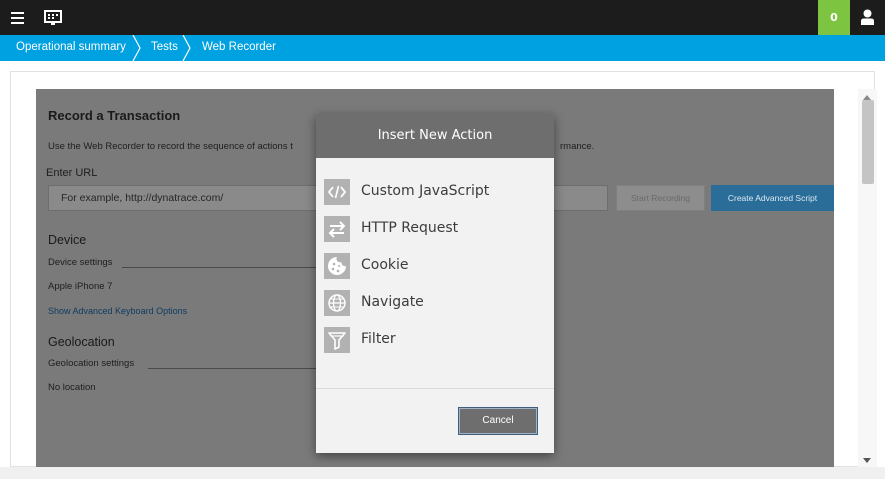  I want to click on breadcrumb: Operational summary Tests Web Recorder, so click(442, 48).